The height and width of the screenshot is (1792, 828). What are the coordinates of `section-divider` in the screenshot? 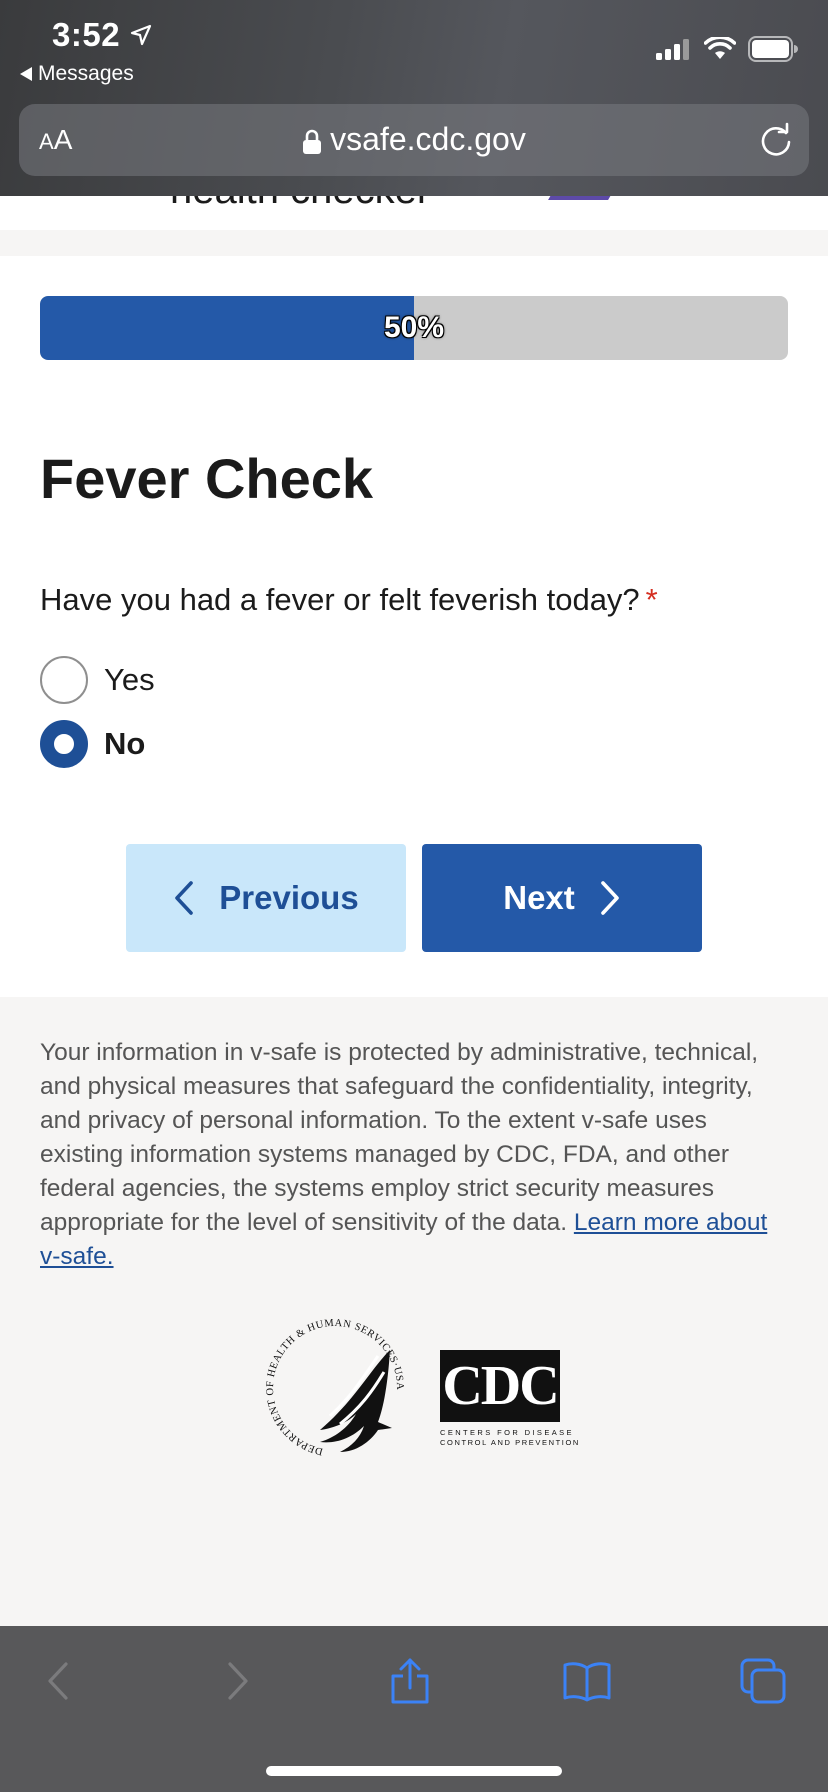 It's located at (414, 243).